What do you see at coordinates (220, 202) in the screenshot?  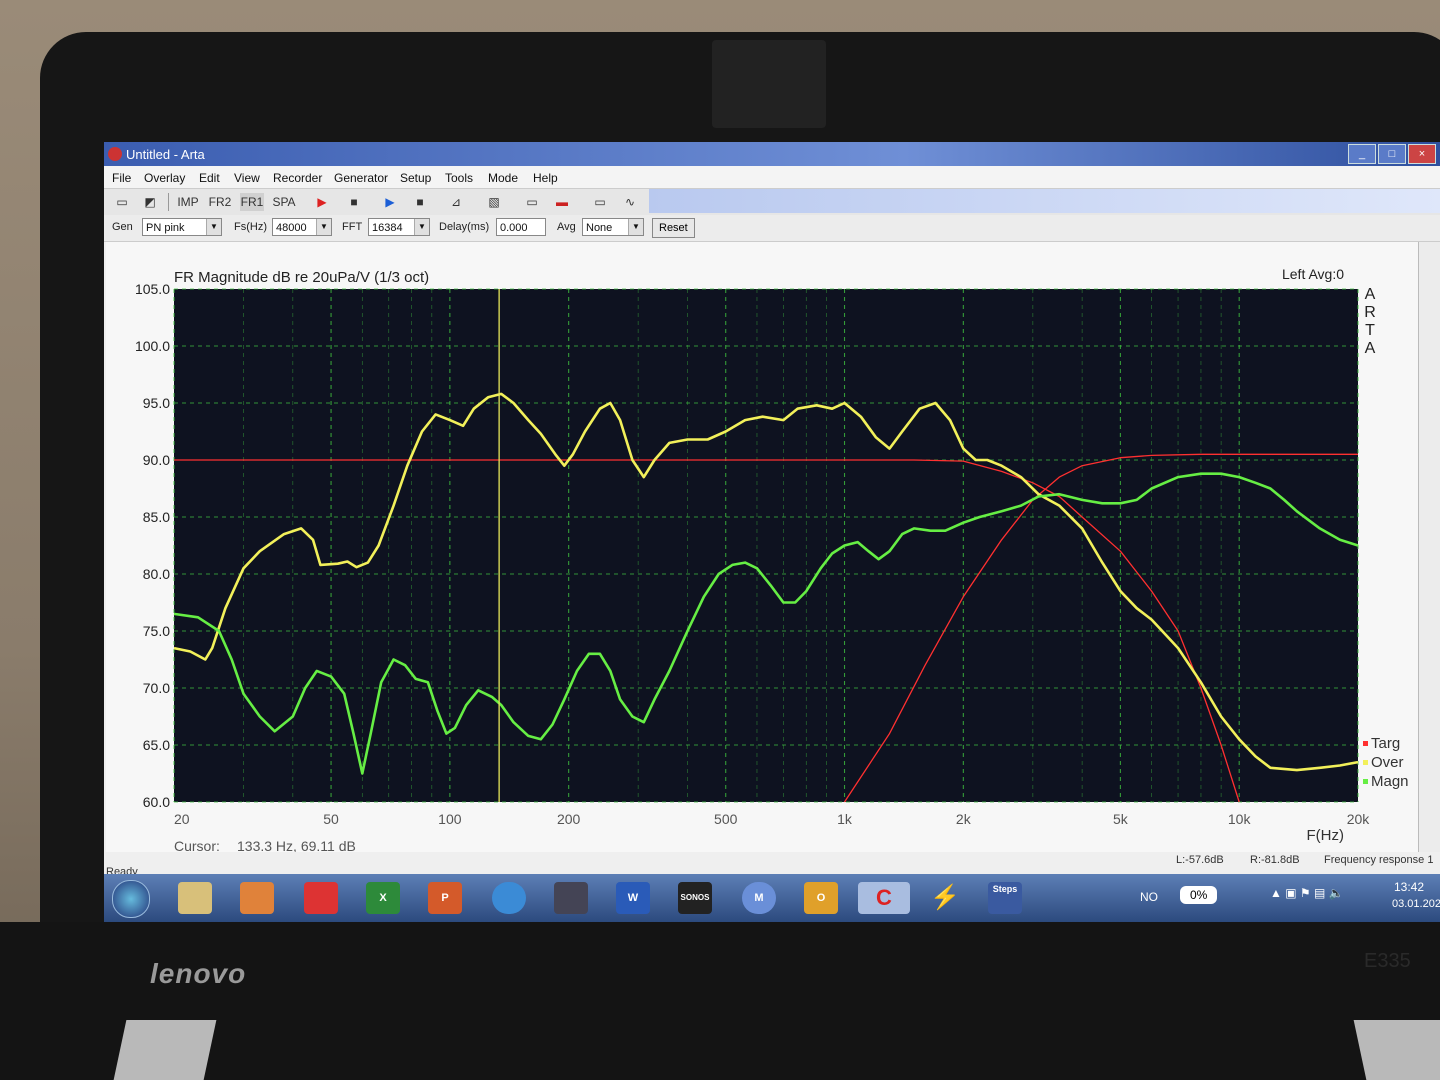 I see `fr2-mode-button: FR2` at bounding box center [220, 202].